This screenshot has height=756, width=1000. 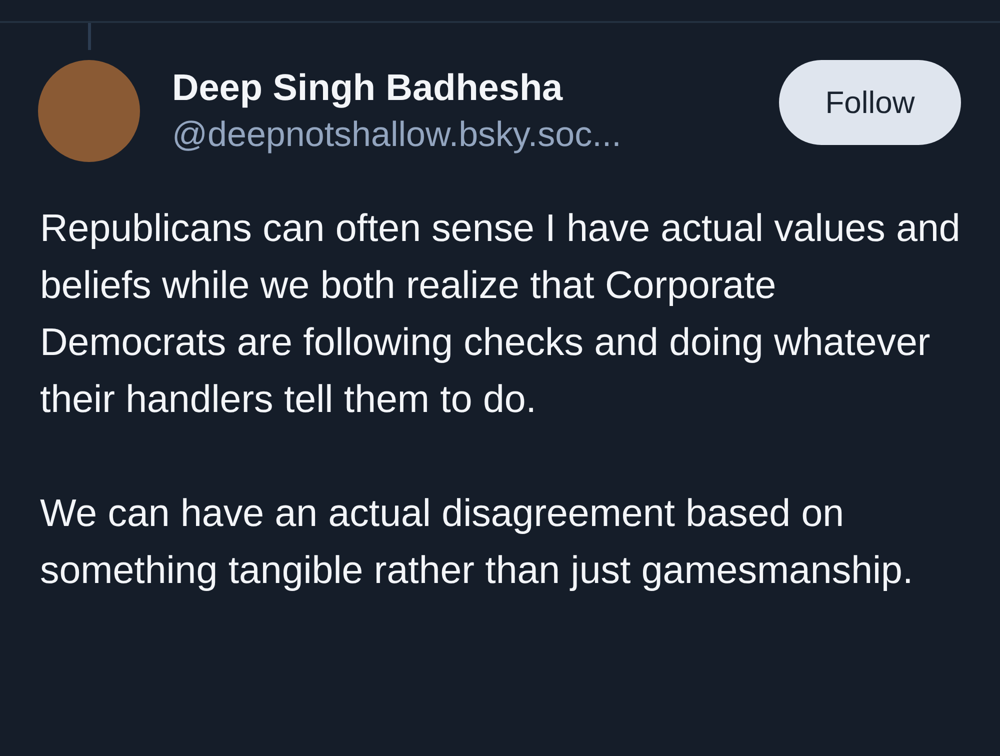 I want to click on post-text: We can have an actual disagreement based on something tangible rather than just gamesmanship., so click(x=477, y=542).